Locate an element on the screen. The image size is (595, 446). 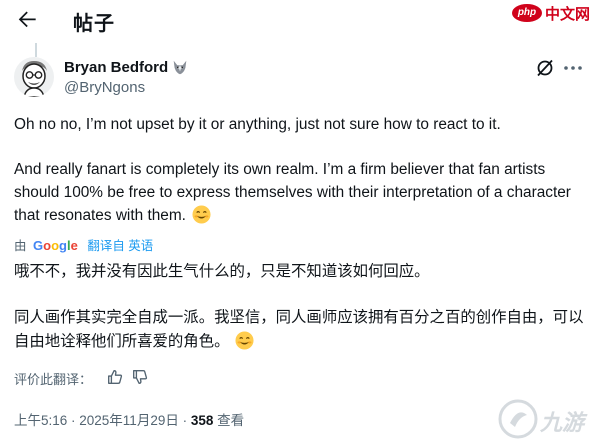
site-watermark-text: 九游 is located at coordinates (562, 422).